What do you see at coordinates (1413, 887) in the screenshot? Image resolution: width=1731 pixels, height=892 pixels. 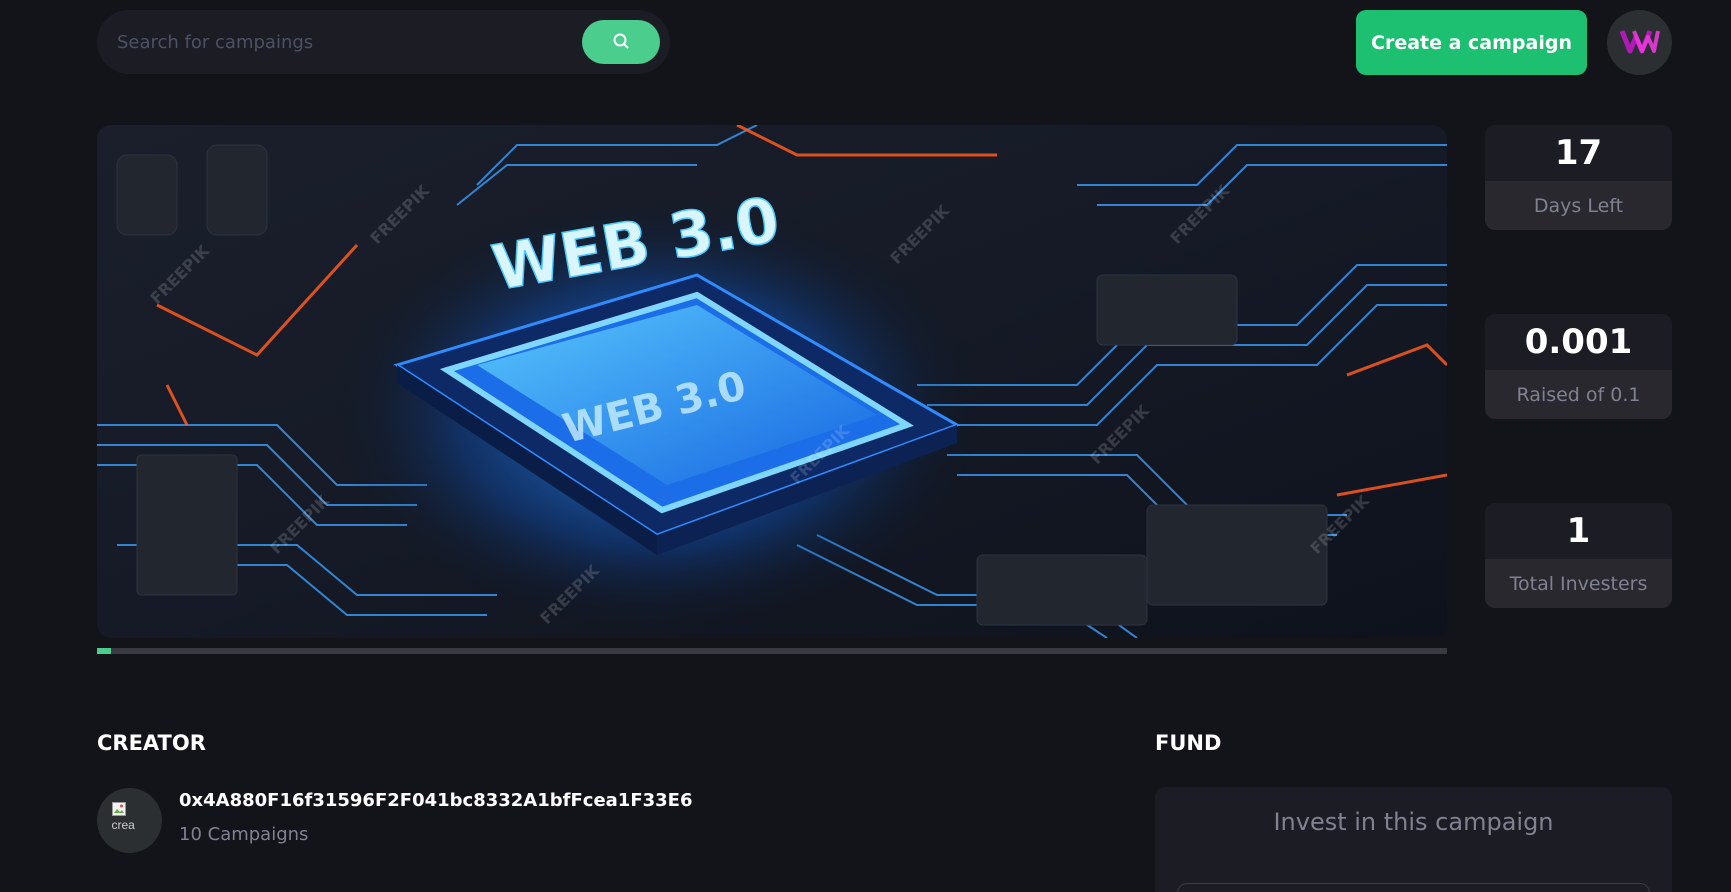 I see `fund-amount-input` at bounding box center [1413, 887].